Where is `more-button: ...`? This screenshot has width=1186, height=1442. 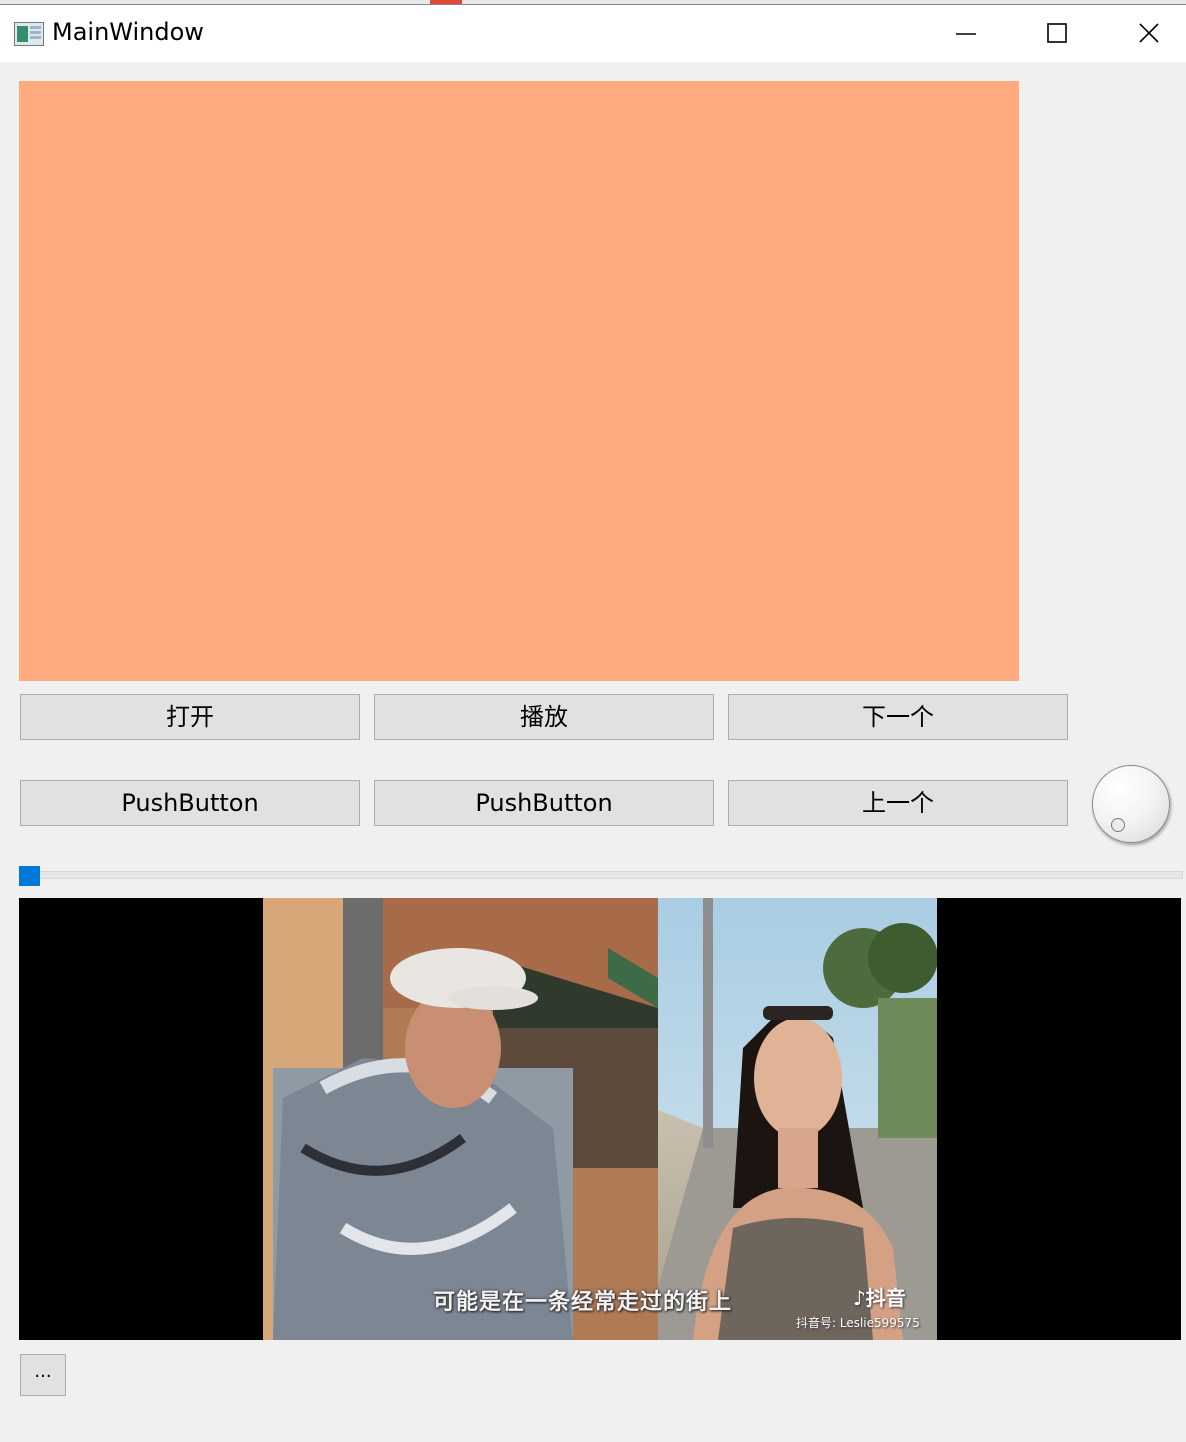
more-button: ... is located at coordinates (43, 1375).